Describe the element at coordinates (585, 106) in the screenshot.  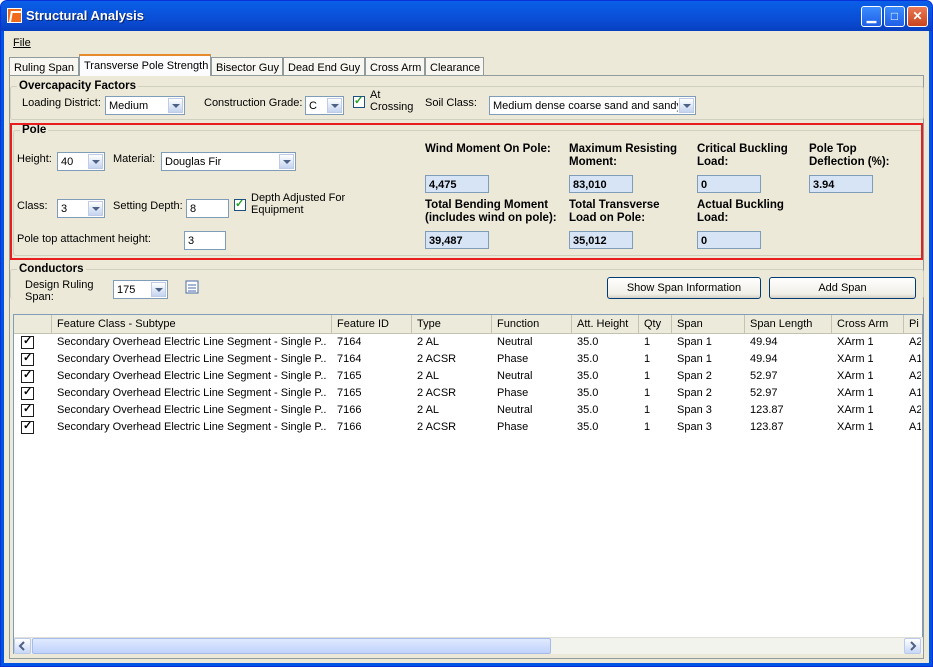
I see `soil-class-value: Medium dense coarse sand and sandy` at that location.